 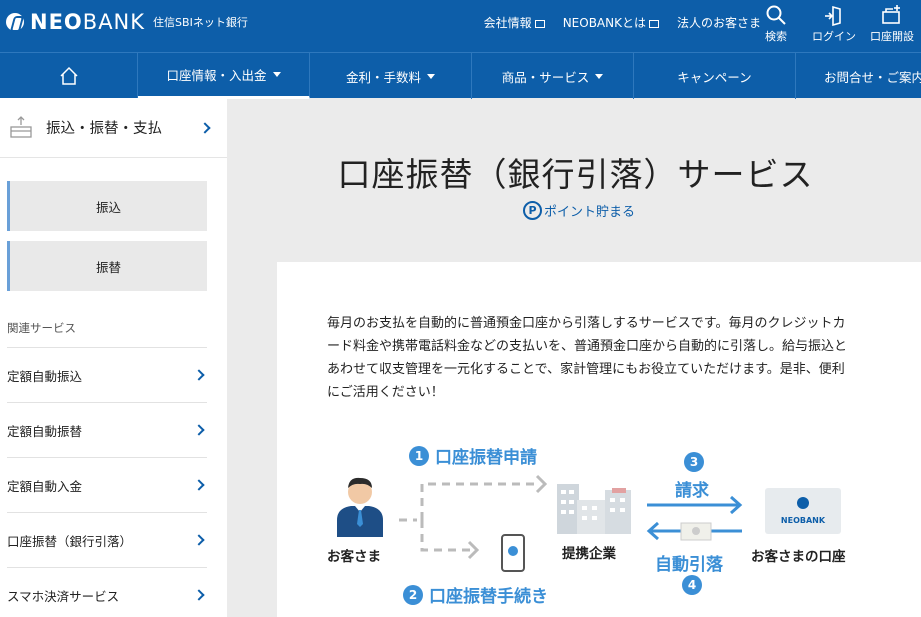 I want to click on login-label: ログイン, so click(x=834, y=36).